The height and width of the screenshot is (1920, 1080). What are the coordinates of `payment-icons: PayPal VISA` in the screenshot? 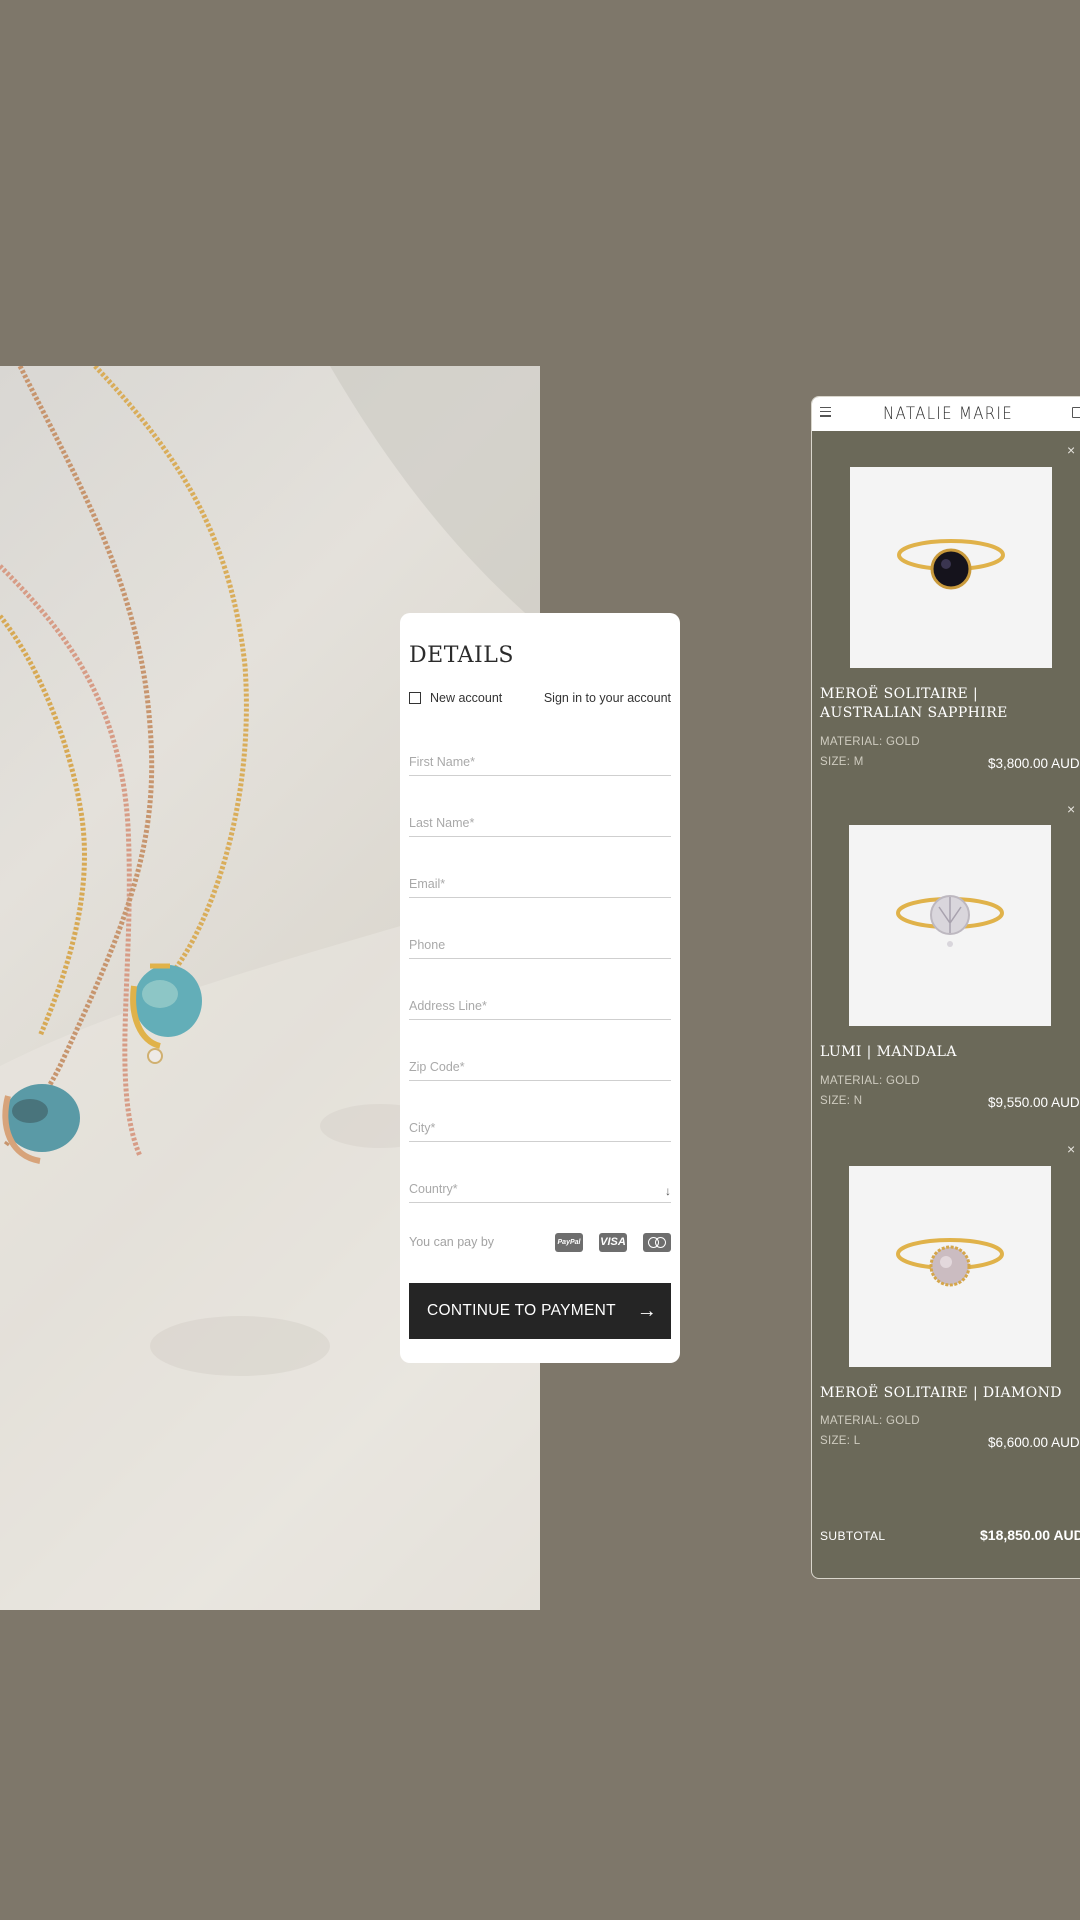 It's located at (613, 1242).